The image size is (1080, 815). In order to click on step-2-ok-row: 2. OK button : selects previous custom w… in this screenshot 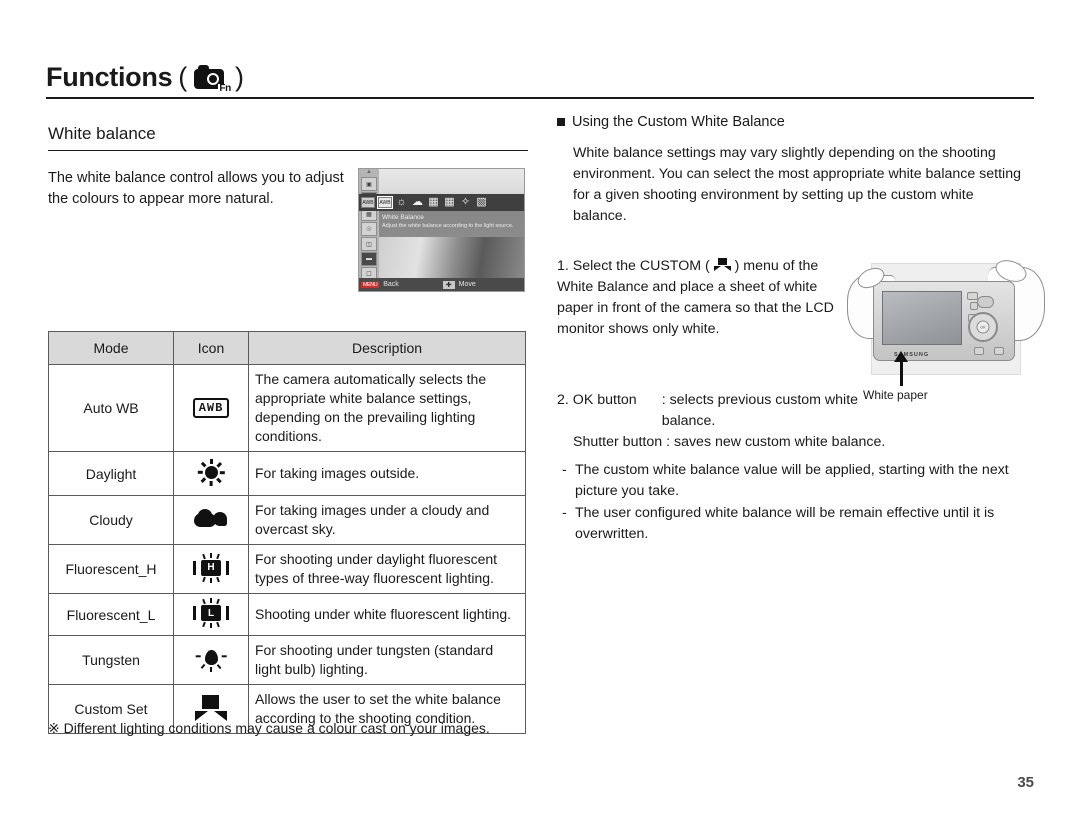, I will do `click(722, 411)`.